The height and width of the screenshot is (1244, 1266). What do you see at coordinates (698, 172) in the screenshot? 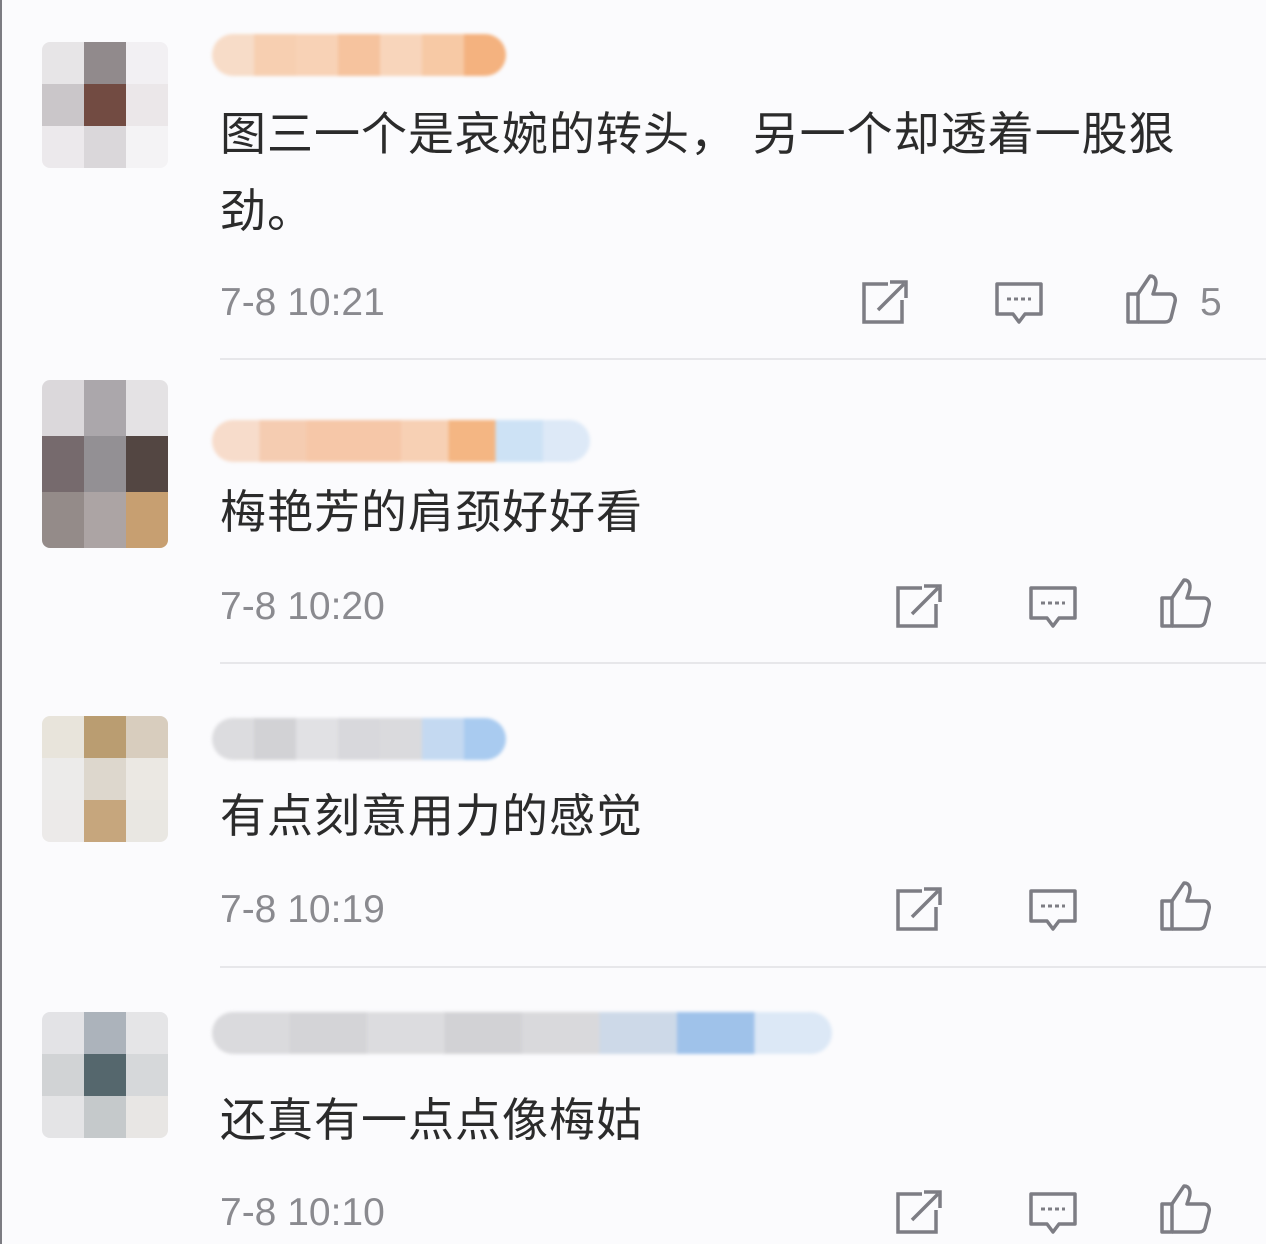
I see `comment-text: 图三一个是哀婉的转头， 另一个却透着一股狠劲。` at bounding box center [698, 172].